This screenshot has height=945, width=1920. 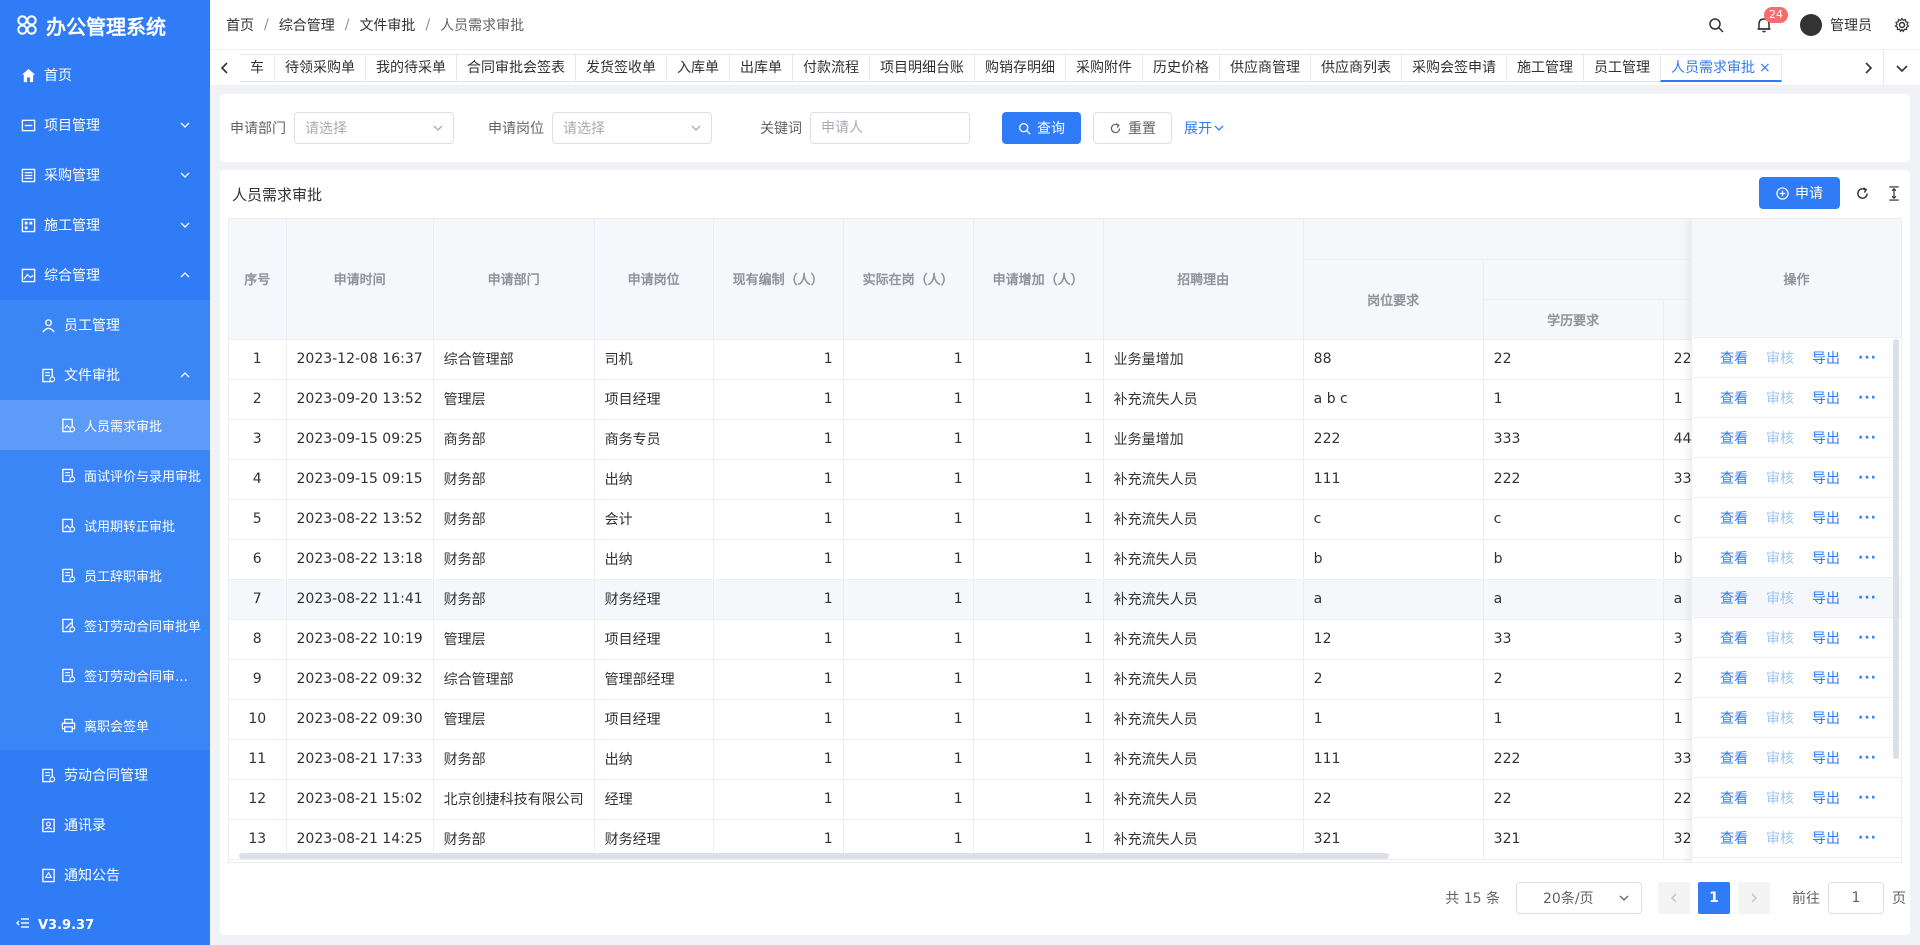 What do you see at coordinates (516, 67) in the screenshot?
I see `tab-contract-signoff: 合同审批会签表` at bounding box center [516, 67].